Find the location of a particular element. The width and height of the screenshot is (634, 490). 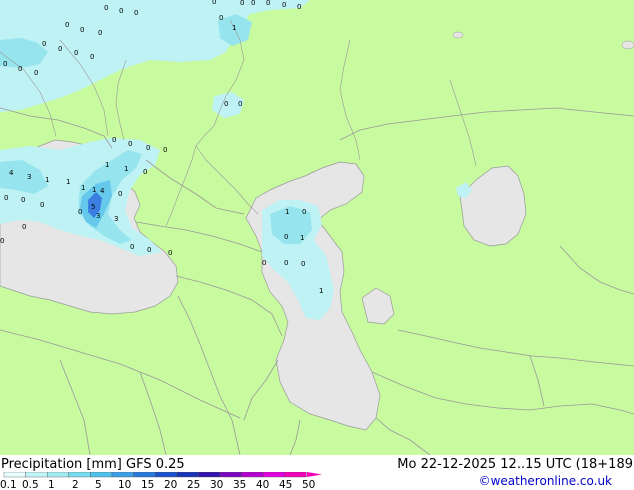

precipitation-legend: 0.1 0.5 1 2 5 10 15 20 25 30 35 40 45 50 is located at coordinates (161, 481).